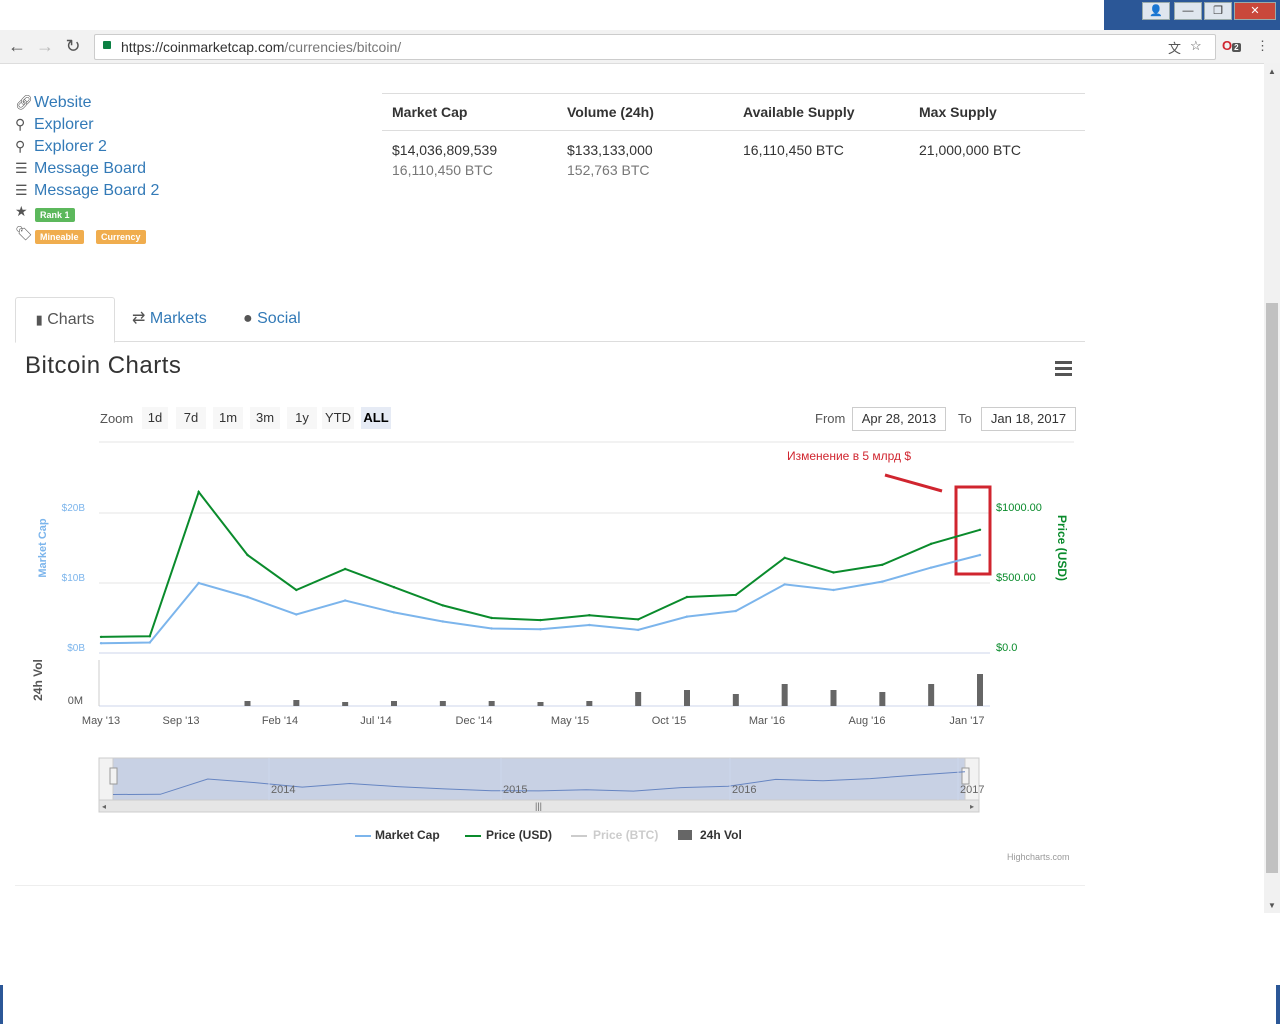  What do you see at coordinates (1278, 1004) in the screenshot?
I see `desktop-edge-right` at bounding box center [1278, 1004].